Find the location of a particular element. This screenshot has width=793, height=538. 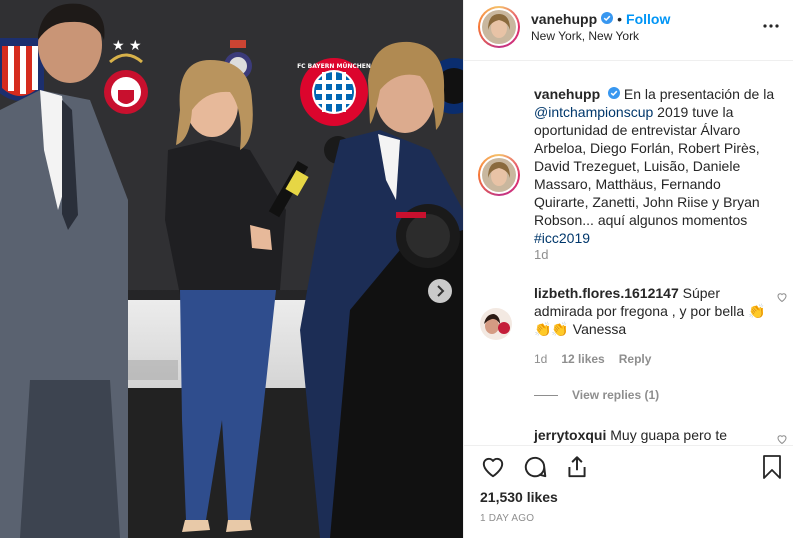

reply-button: Reply is located at coordinates (635, 359).